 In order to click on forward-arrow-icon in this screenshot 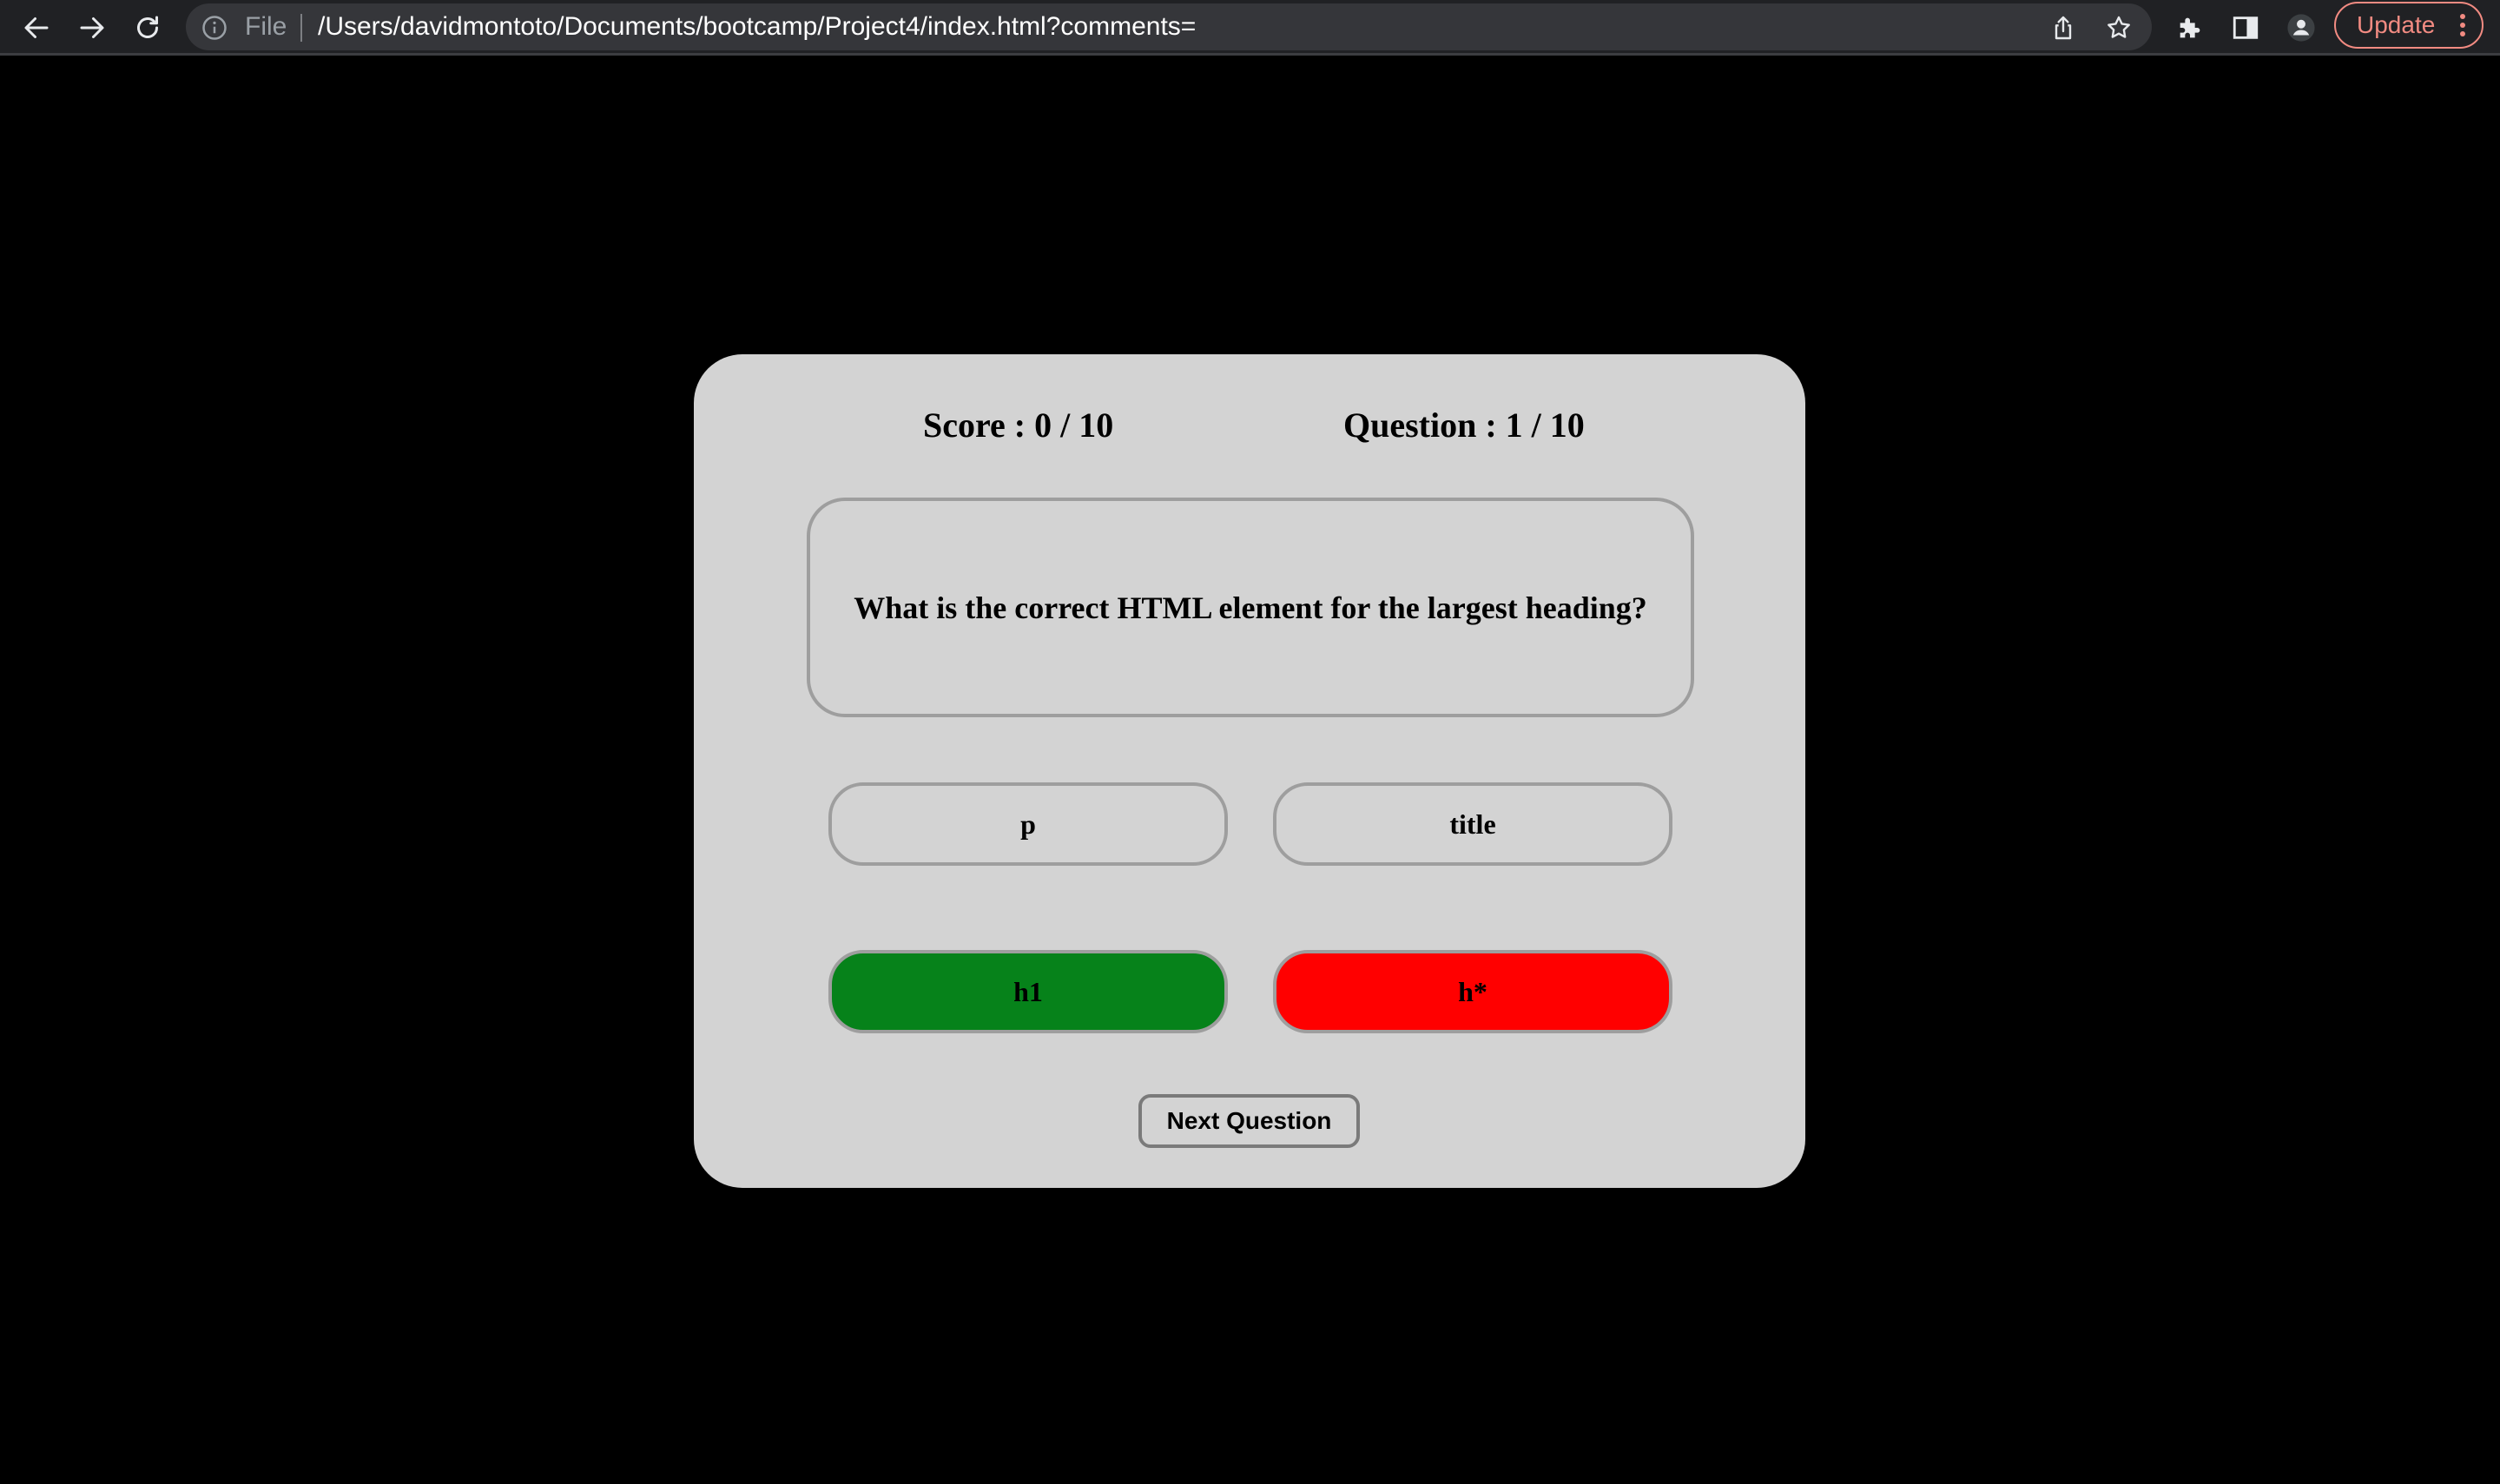, I will do `click(92, 27)`.